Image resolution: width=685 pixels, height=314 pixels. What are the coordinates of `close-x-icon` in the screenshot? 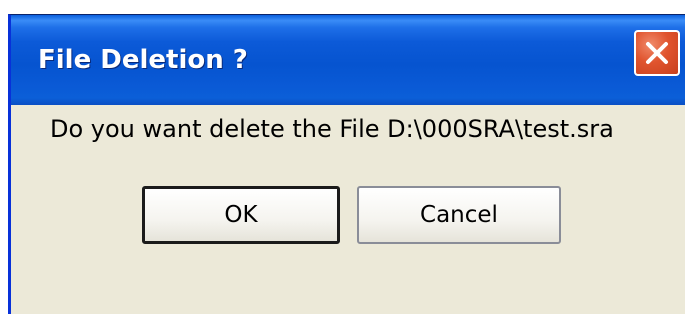 It's located at (657, 53).